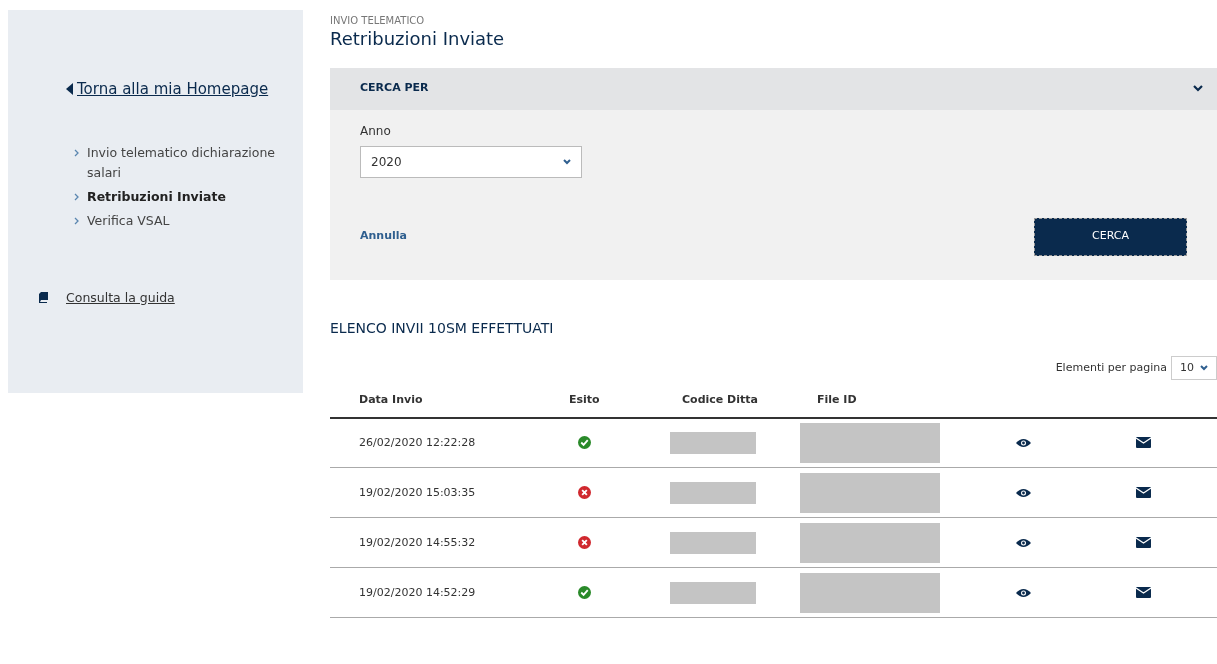  Describe the element at coordinates (69, 89) in the screenshot. I see `caret-left-icon` at that location.